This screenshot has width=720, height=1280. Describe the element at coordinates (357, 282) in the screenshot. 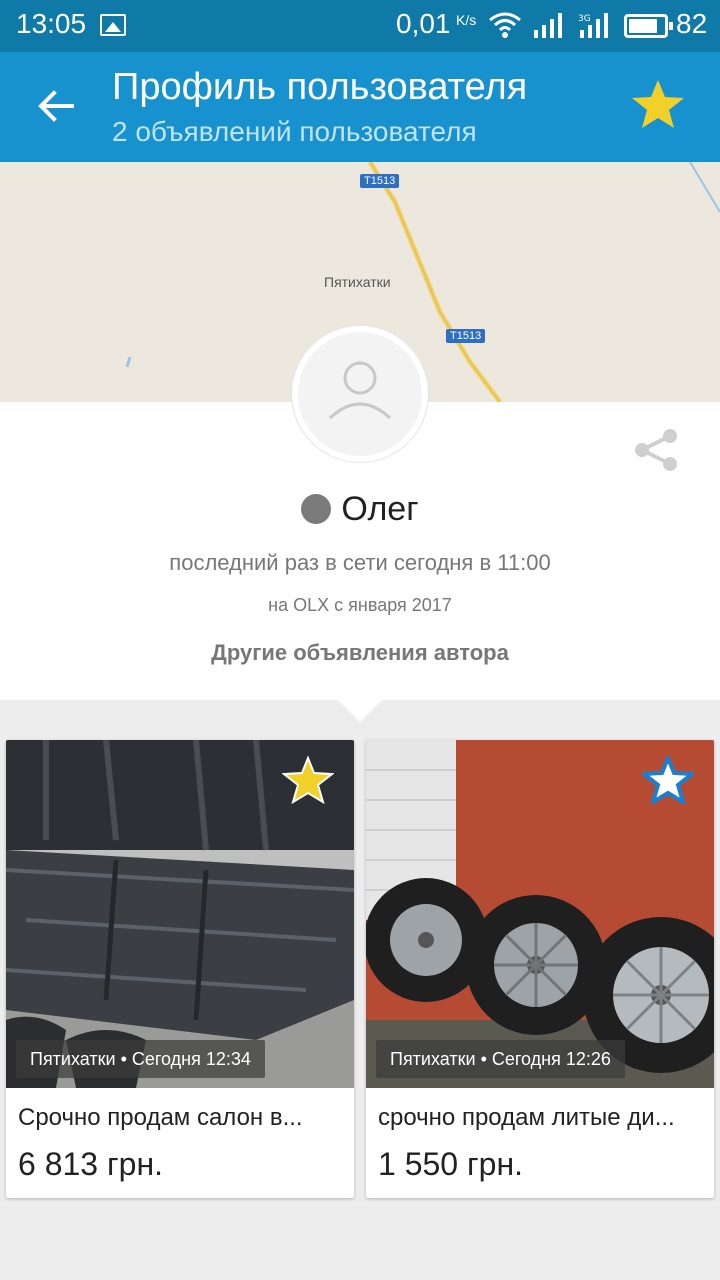

I see `map-town-label: Пятихатки` at that location.